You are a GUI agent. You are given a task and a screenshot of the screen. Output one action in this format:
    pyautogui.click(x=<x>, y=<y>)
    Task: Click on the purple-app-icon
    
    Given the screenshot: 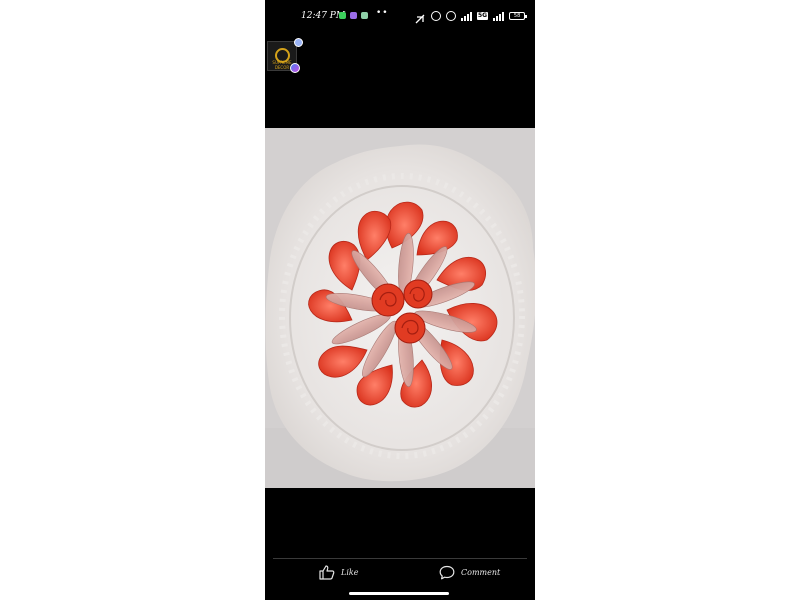 What is the action you would take?
    pyautogui.click(x=353, y=15)
    